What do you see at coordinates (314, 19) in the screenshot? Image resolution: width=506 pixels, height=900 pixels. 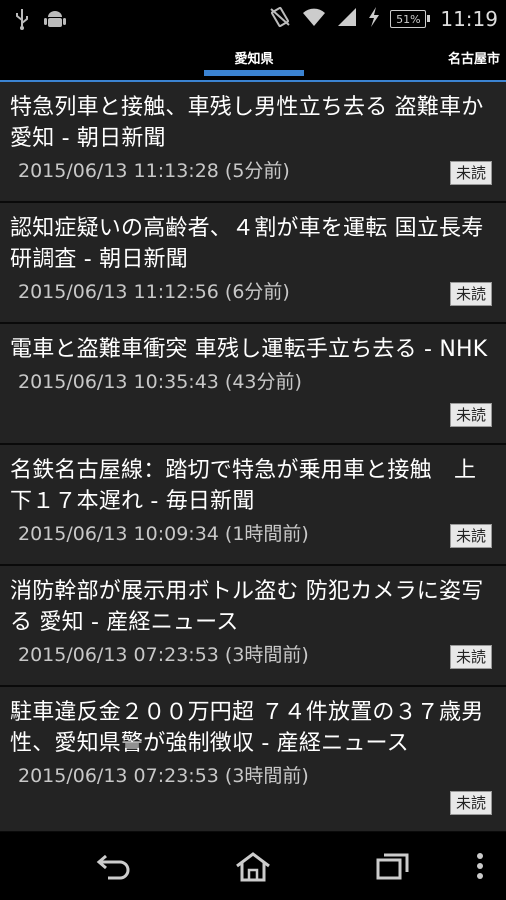 I see `wifi-icon` at bounding box center [314, 19].